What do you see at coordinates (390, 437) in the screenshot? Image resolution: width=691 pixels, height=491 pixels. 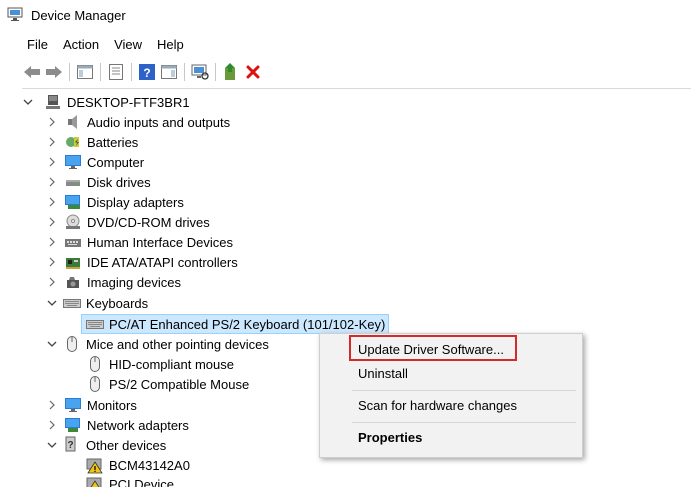 I see `menu-item-properties: Properties` at bounding box center [390, 437].